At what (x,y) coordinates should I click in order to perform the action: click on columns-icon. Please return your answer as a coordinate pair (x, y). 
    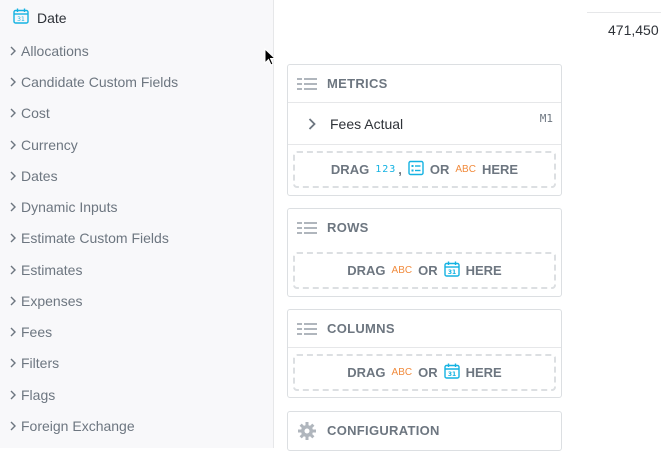
    Looking at the image, I should click on (307, 329).